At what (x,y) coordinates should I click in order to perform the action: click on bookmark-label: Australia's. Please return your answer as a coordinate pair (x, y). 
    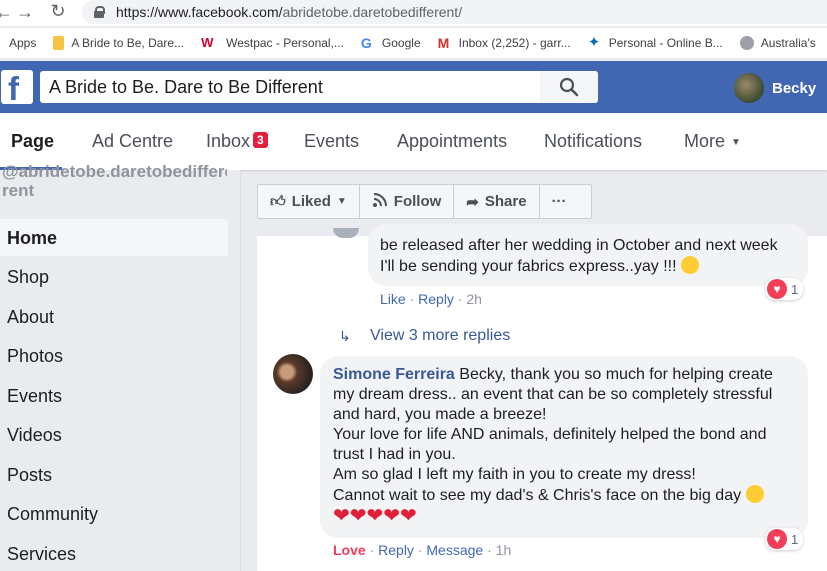
    Looking at the image, I should click on (788, 43).